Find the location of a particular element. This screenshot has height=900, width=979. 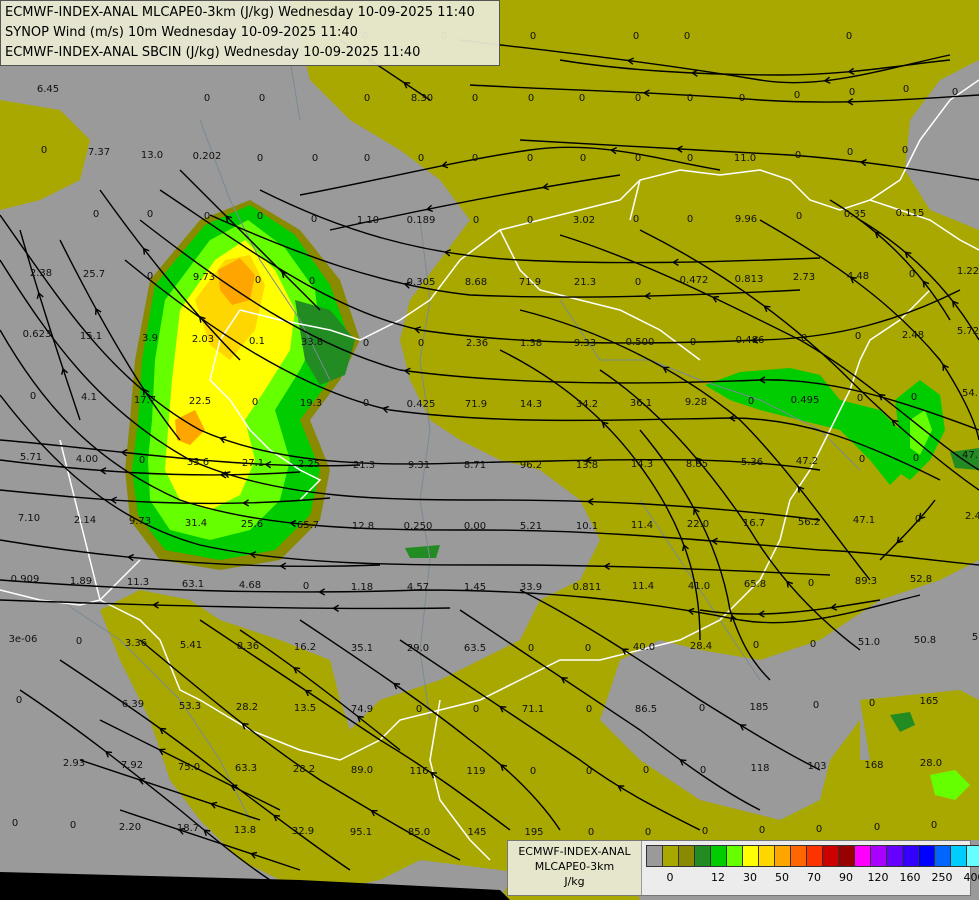

sbcin-value-label: 5.36 is located at coordinates (752, 462).